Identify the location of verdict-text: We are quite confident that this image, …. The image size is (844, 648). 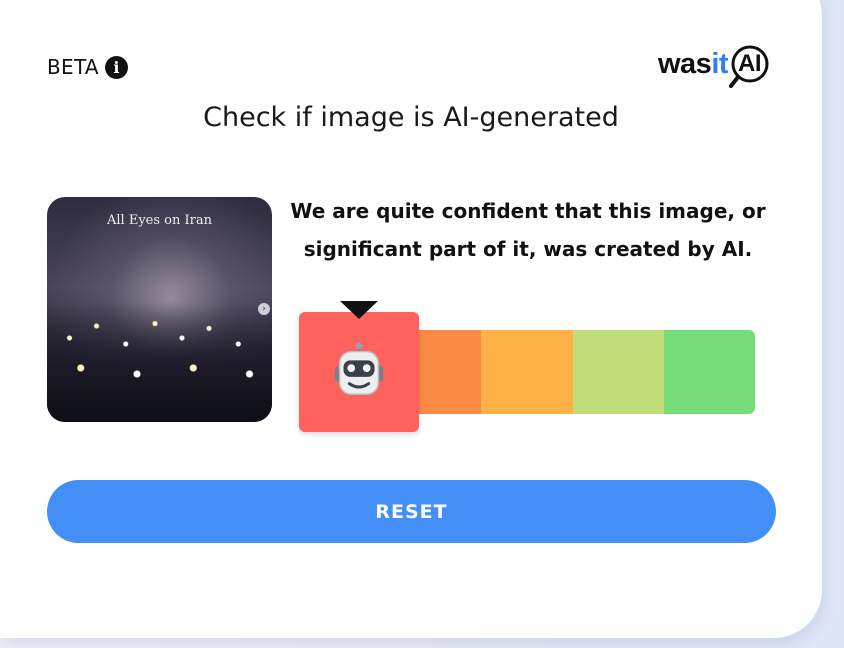
(528, 230).